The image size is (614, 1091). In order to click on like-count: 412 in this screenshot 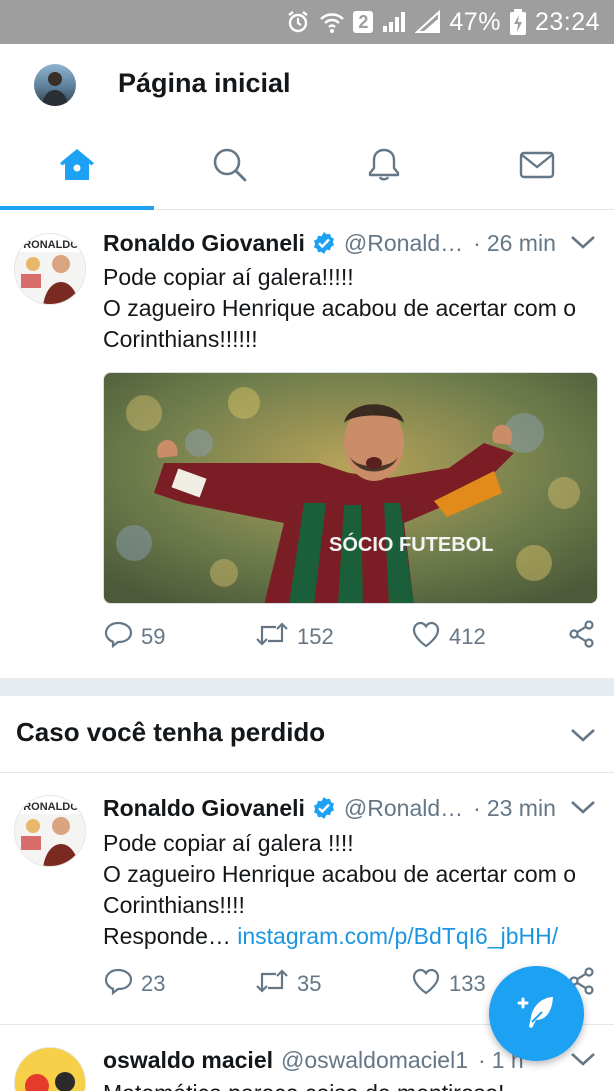, I will do `click(467, 636)`.